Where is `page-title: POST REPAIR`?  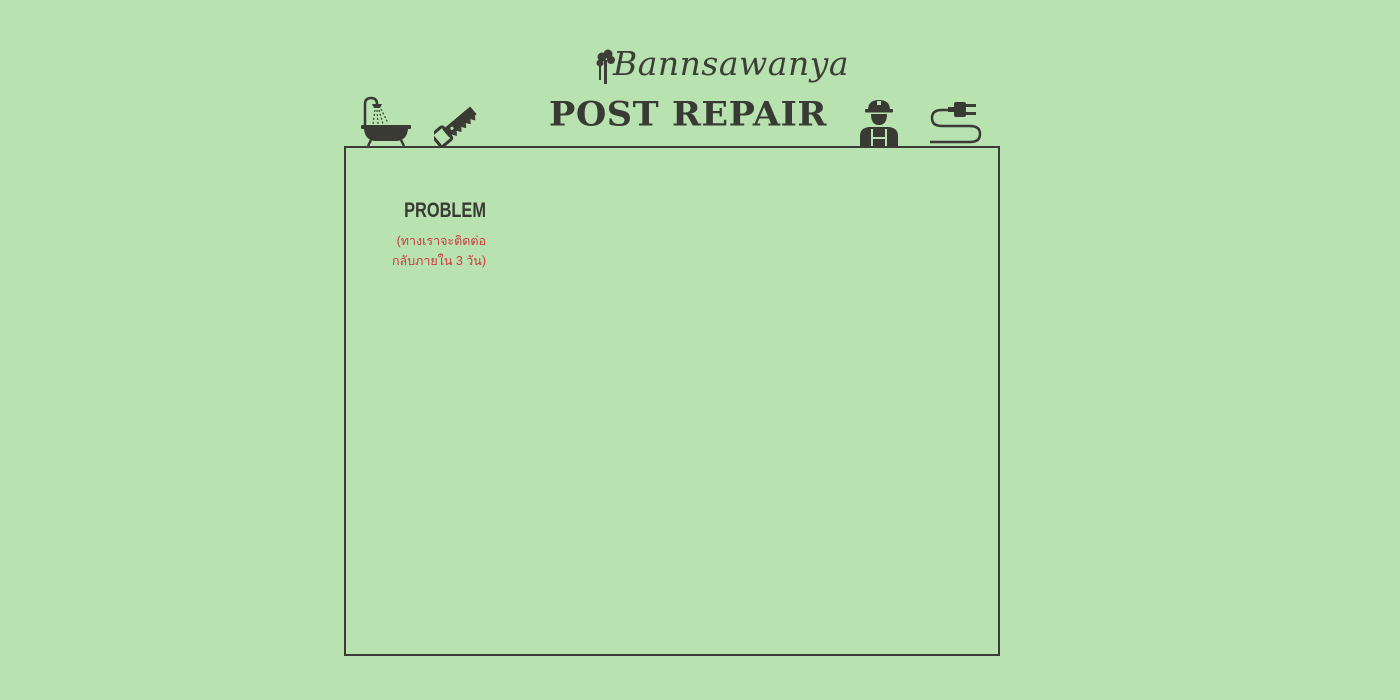 page-title: POST REPAIR is located at coordinates (688, 114).